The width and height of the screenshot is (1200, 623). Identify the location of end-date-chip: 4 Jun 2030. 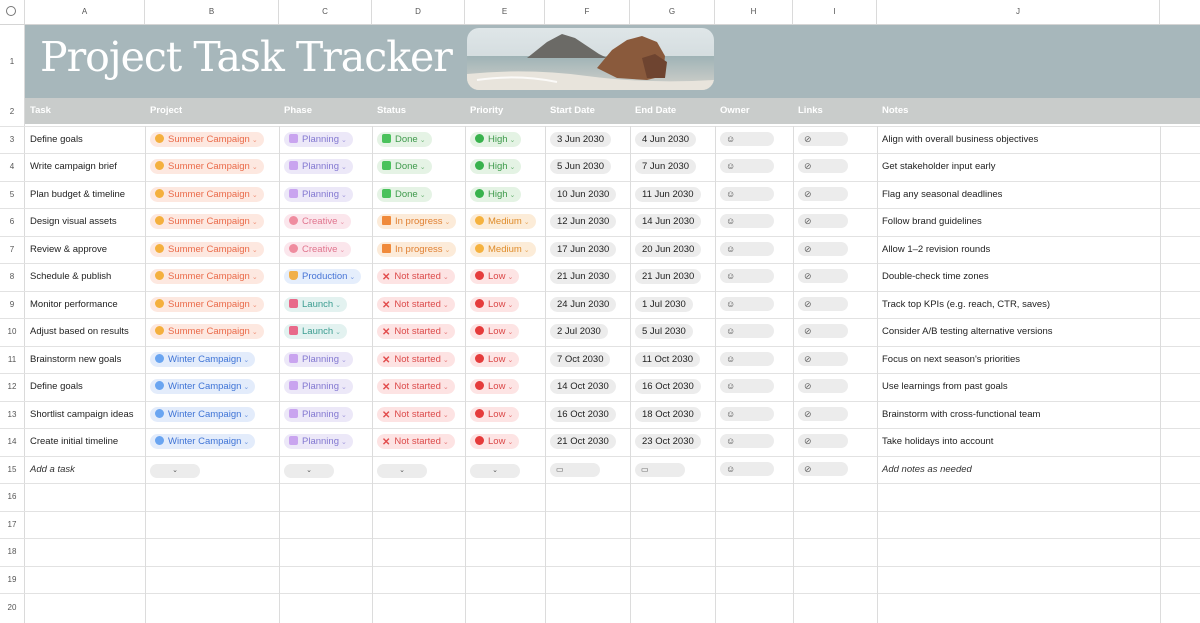
(666, 139).